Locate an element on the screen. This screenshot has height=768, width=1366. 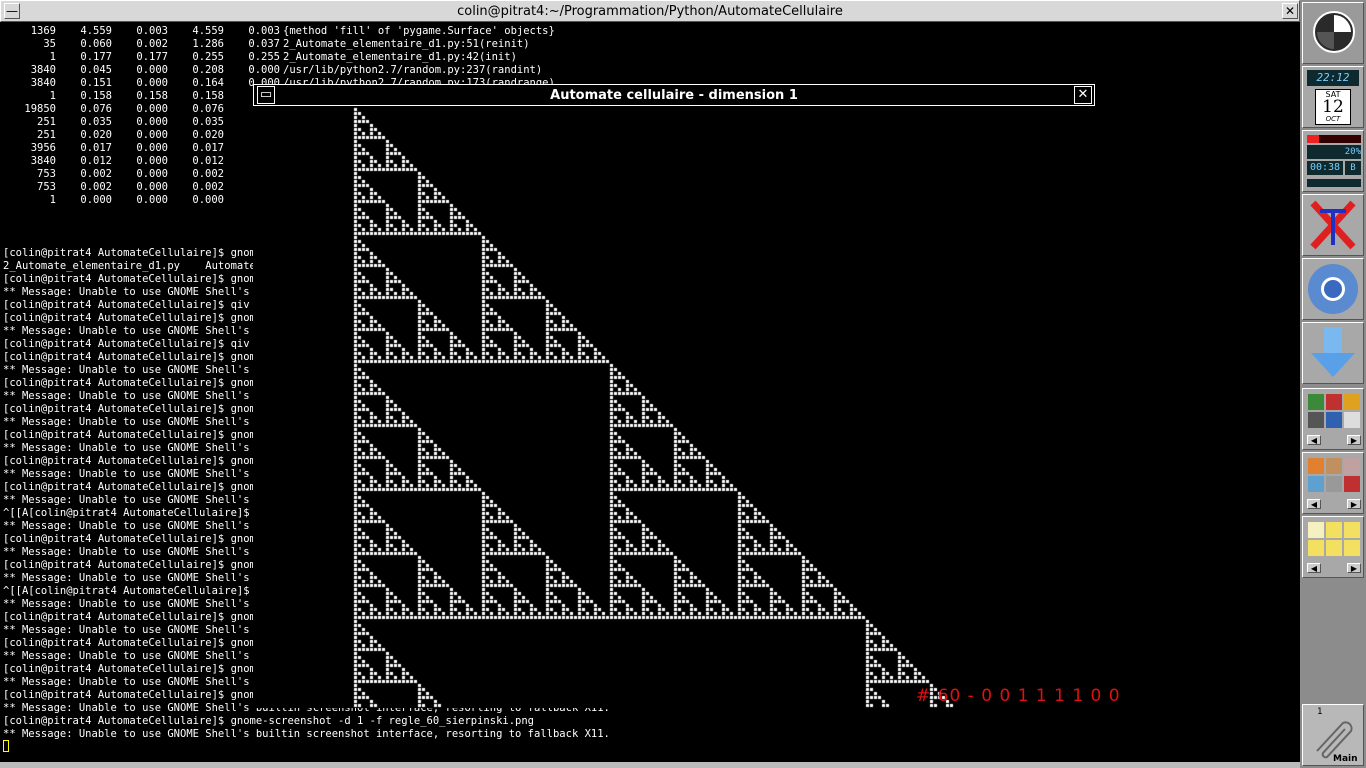
chromium-icon is located at coordinates (1333, 289).